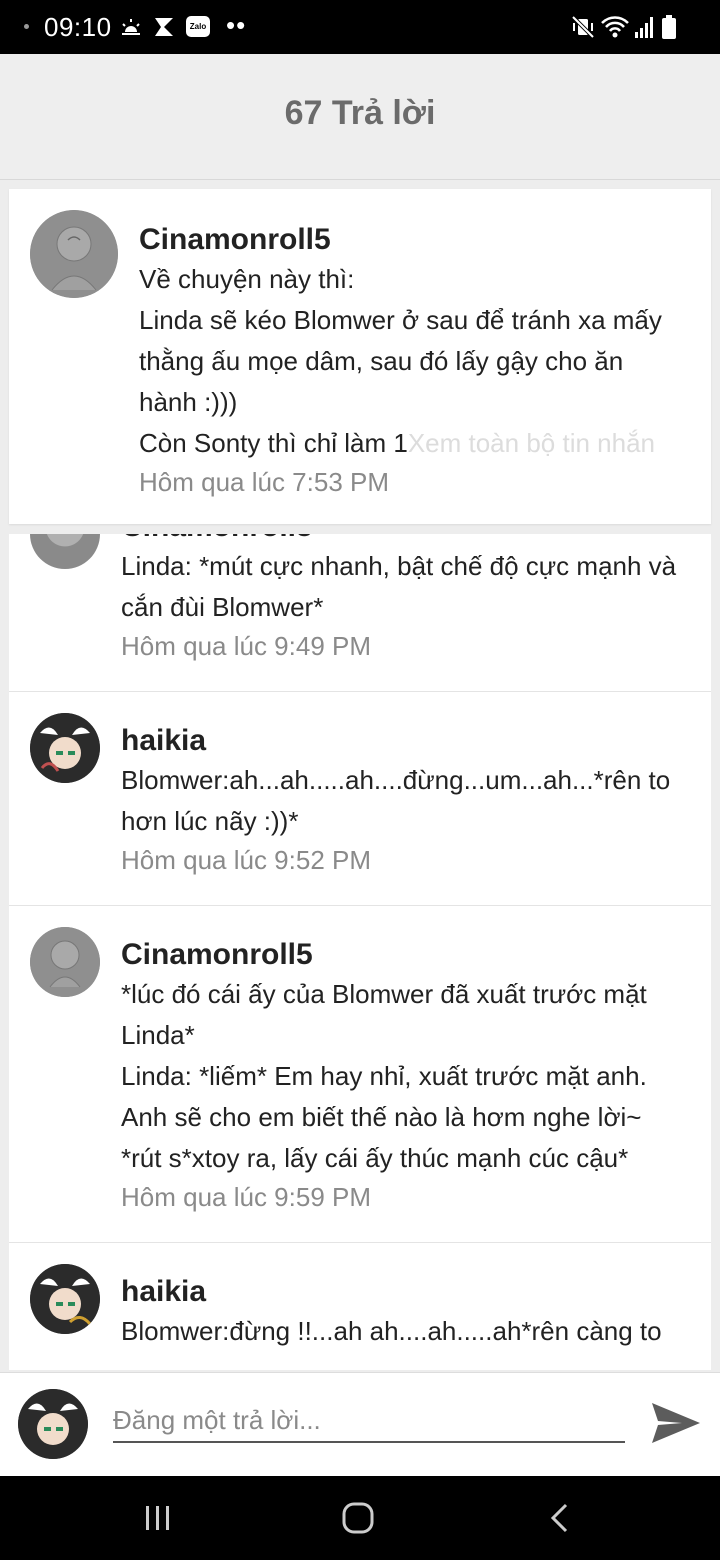 The width and height of the screenshot is (720, 1560). I want to click on comment-text: cắn đùi Blomwer*, so click(222, 607).